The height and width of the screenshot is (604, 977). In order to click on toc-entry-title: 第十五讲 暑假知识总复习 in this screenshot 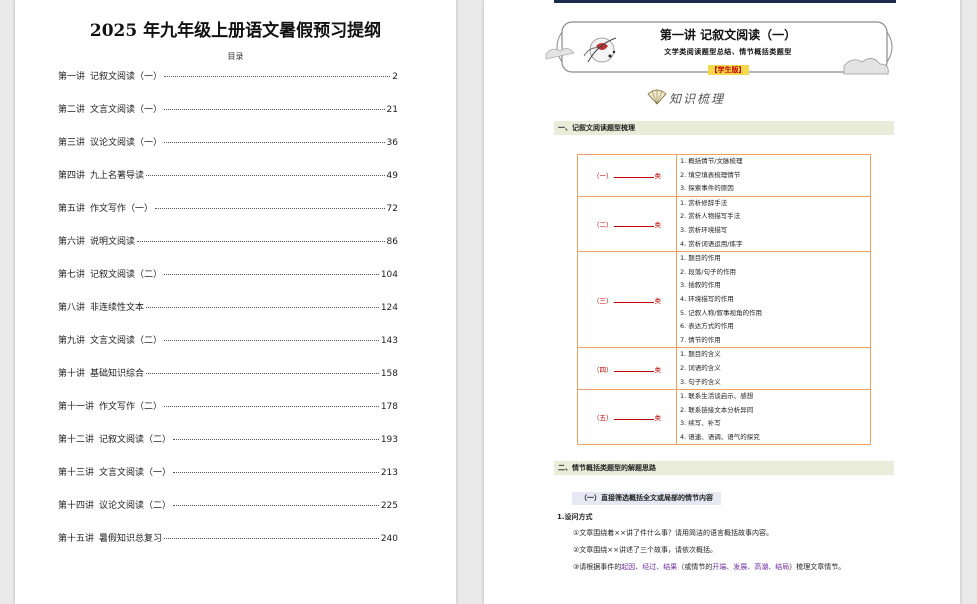, I will do `click(110, 537)`.